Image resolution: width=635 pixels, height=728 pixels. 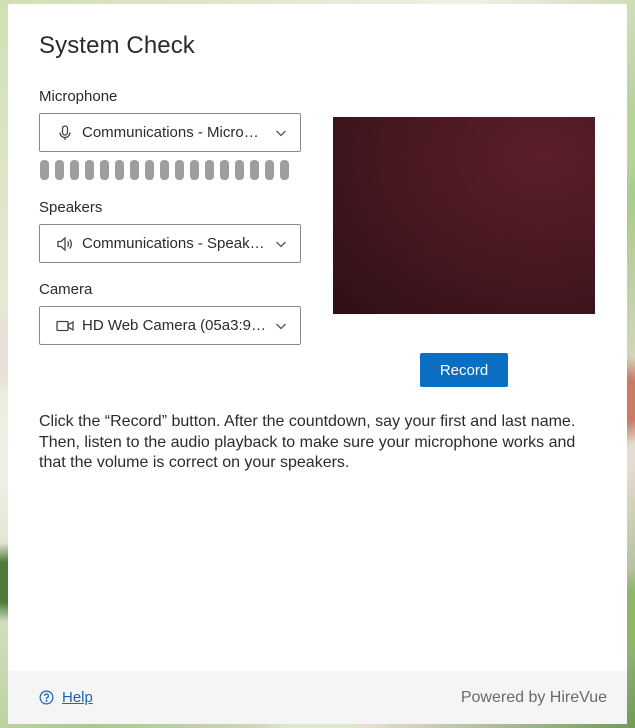 I want to click on microphone-label: Microphone, so click(x=78, y=96).